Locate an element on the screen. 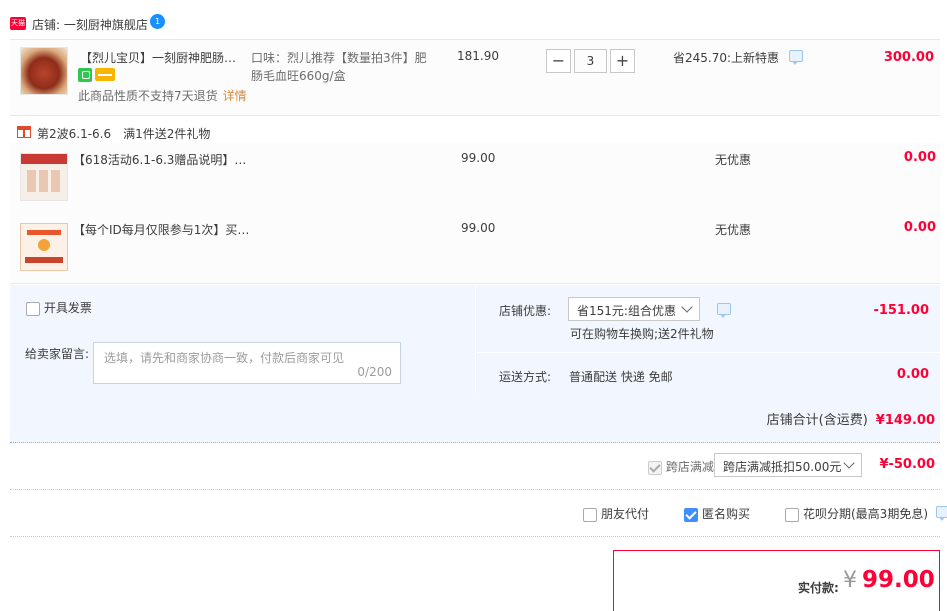 This screenshot has height=611, width=947. increase-button: + is located at coordinates (622, 61).